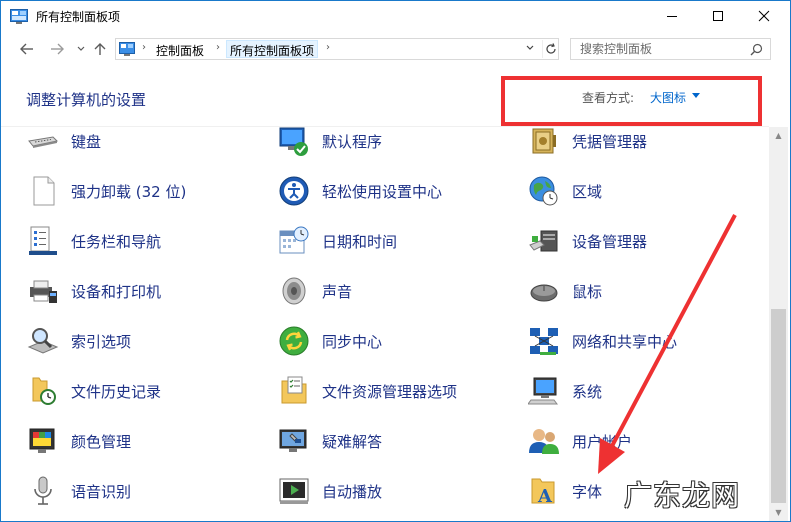 The height and width of the screenshot is (522, 791). Describe the element at coordinates (756, 49) in the screenshot. I see `search-icon` at that location.